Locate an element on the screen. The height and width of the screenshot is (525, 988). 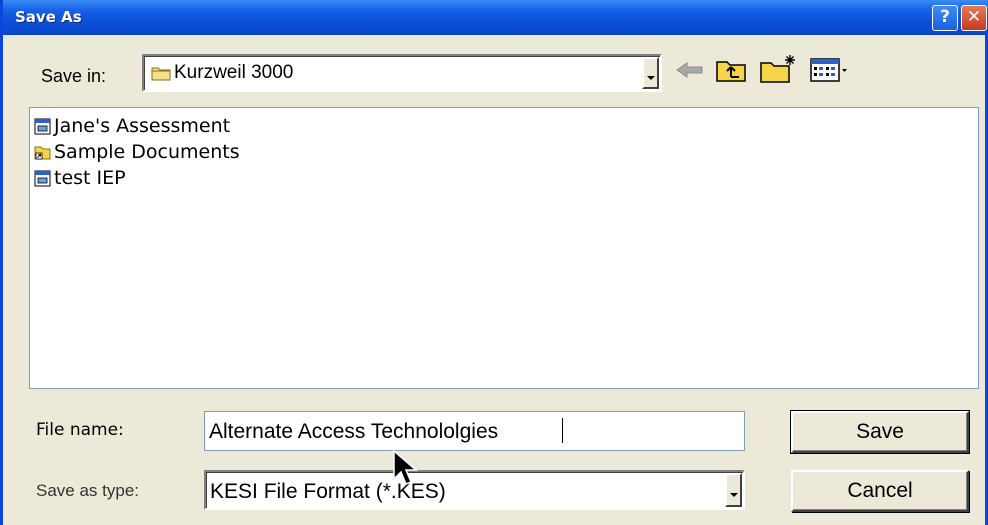
text-caret is located at coordinates (562, 430).